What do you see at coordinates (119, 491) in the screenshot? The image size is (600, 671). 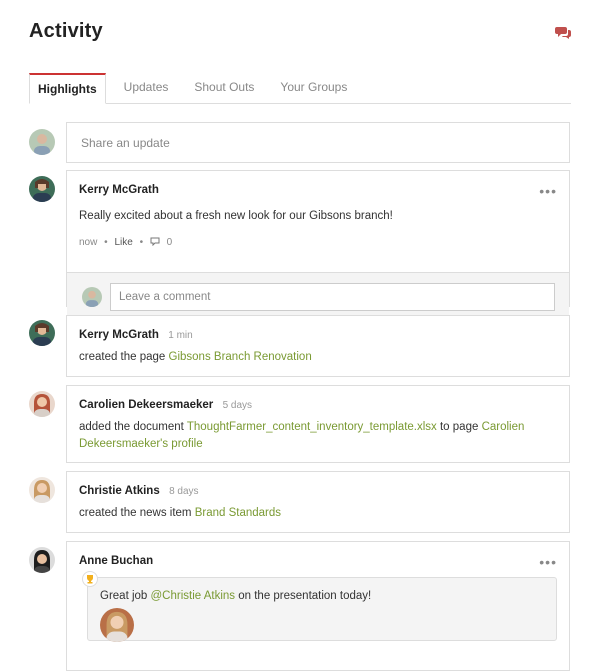 I see `activity-author: Christie Atkins` at bounding box center [119, 491].